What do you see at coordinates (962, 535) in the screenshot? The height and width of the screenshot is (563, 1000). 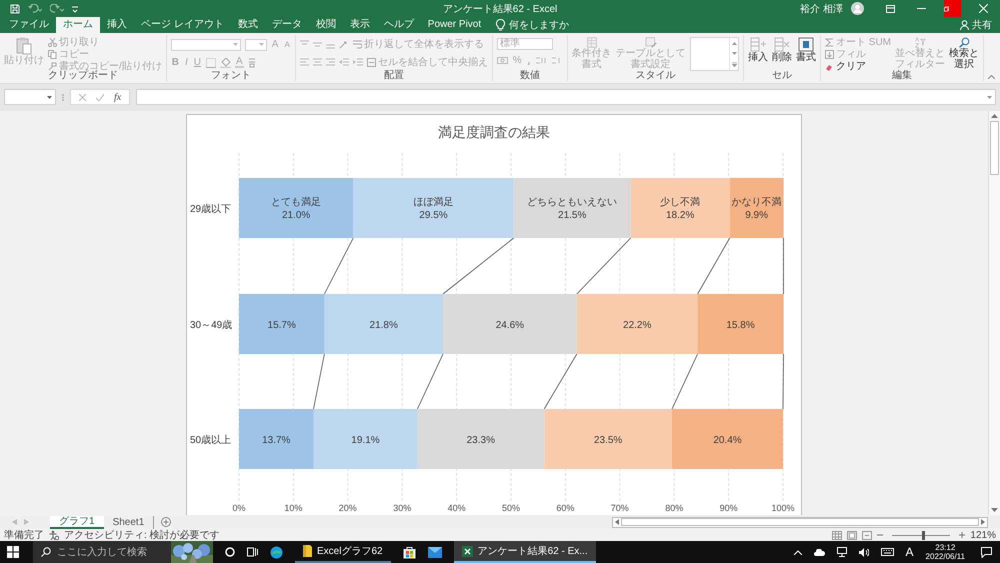 I see `zoom-in-icon` at bounding box center [962, 535].